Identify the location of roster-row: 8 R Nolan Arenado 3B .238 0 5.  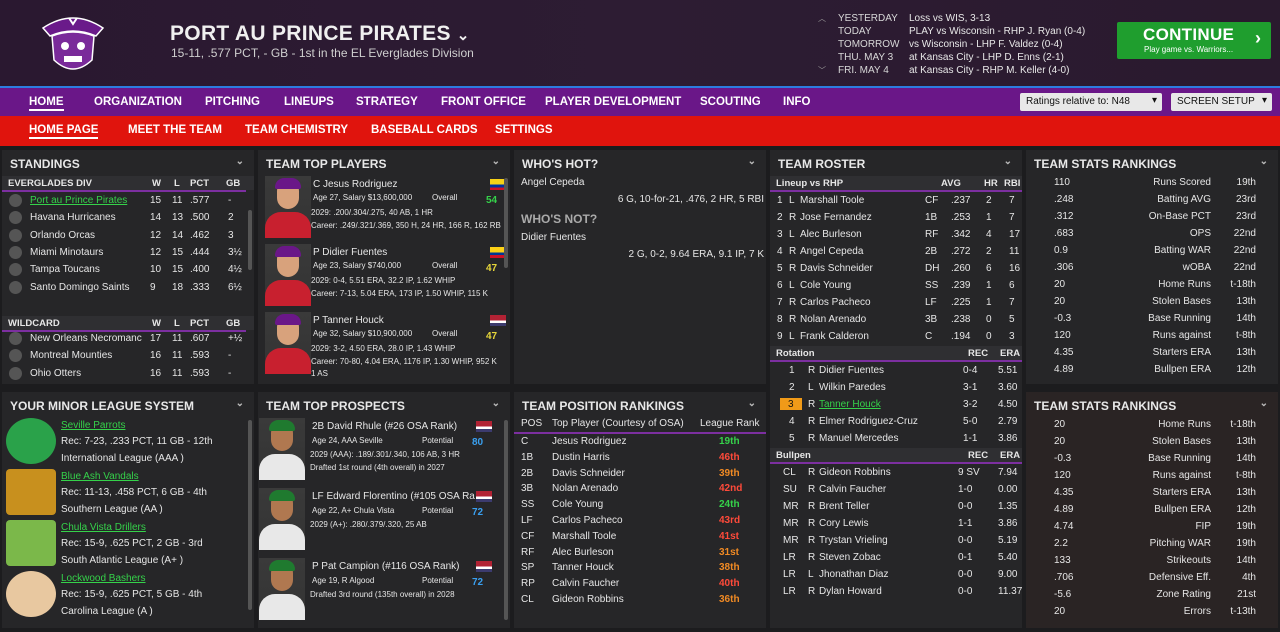
(896, 319).